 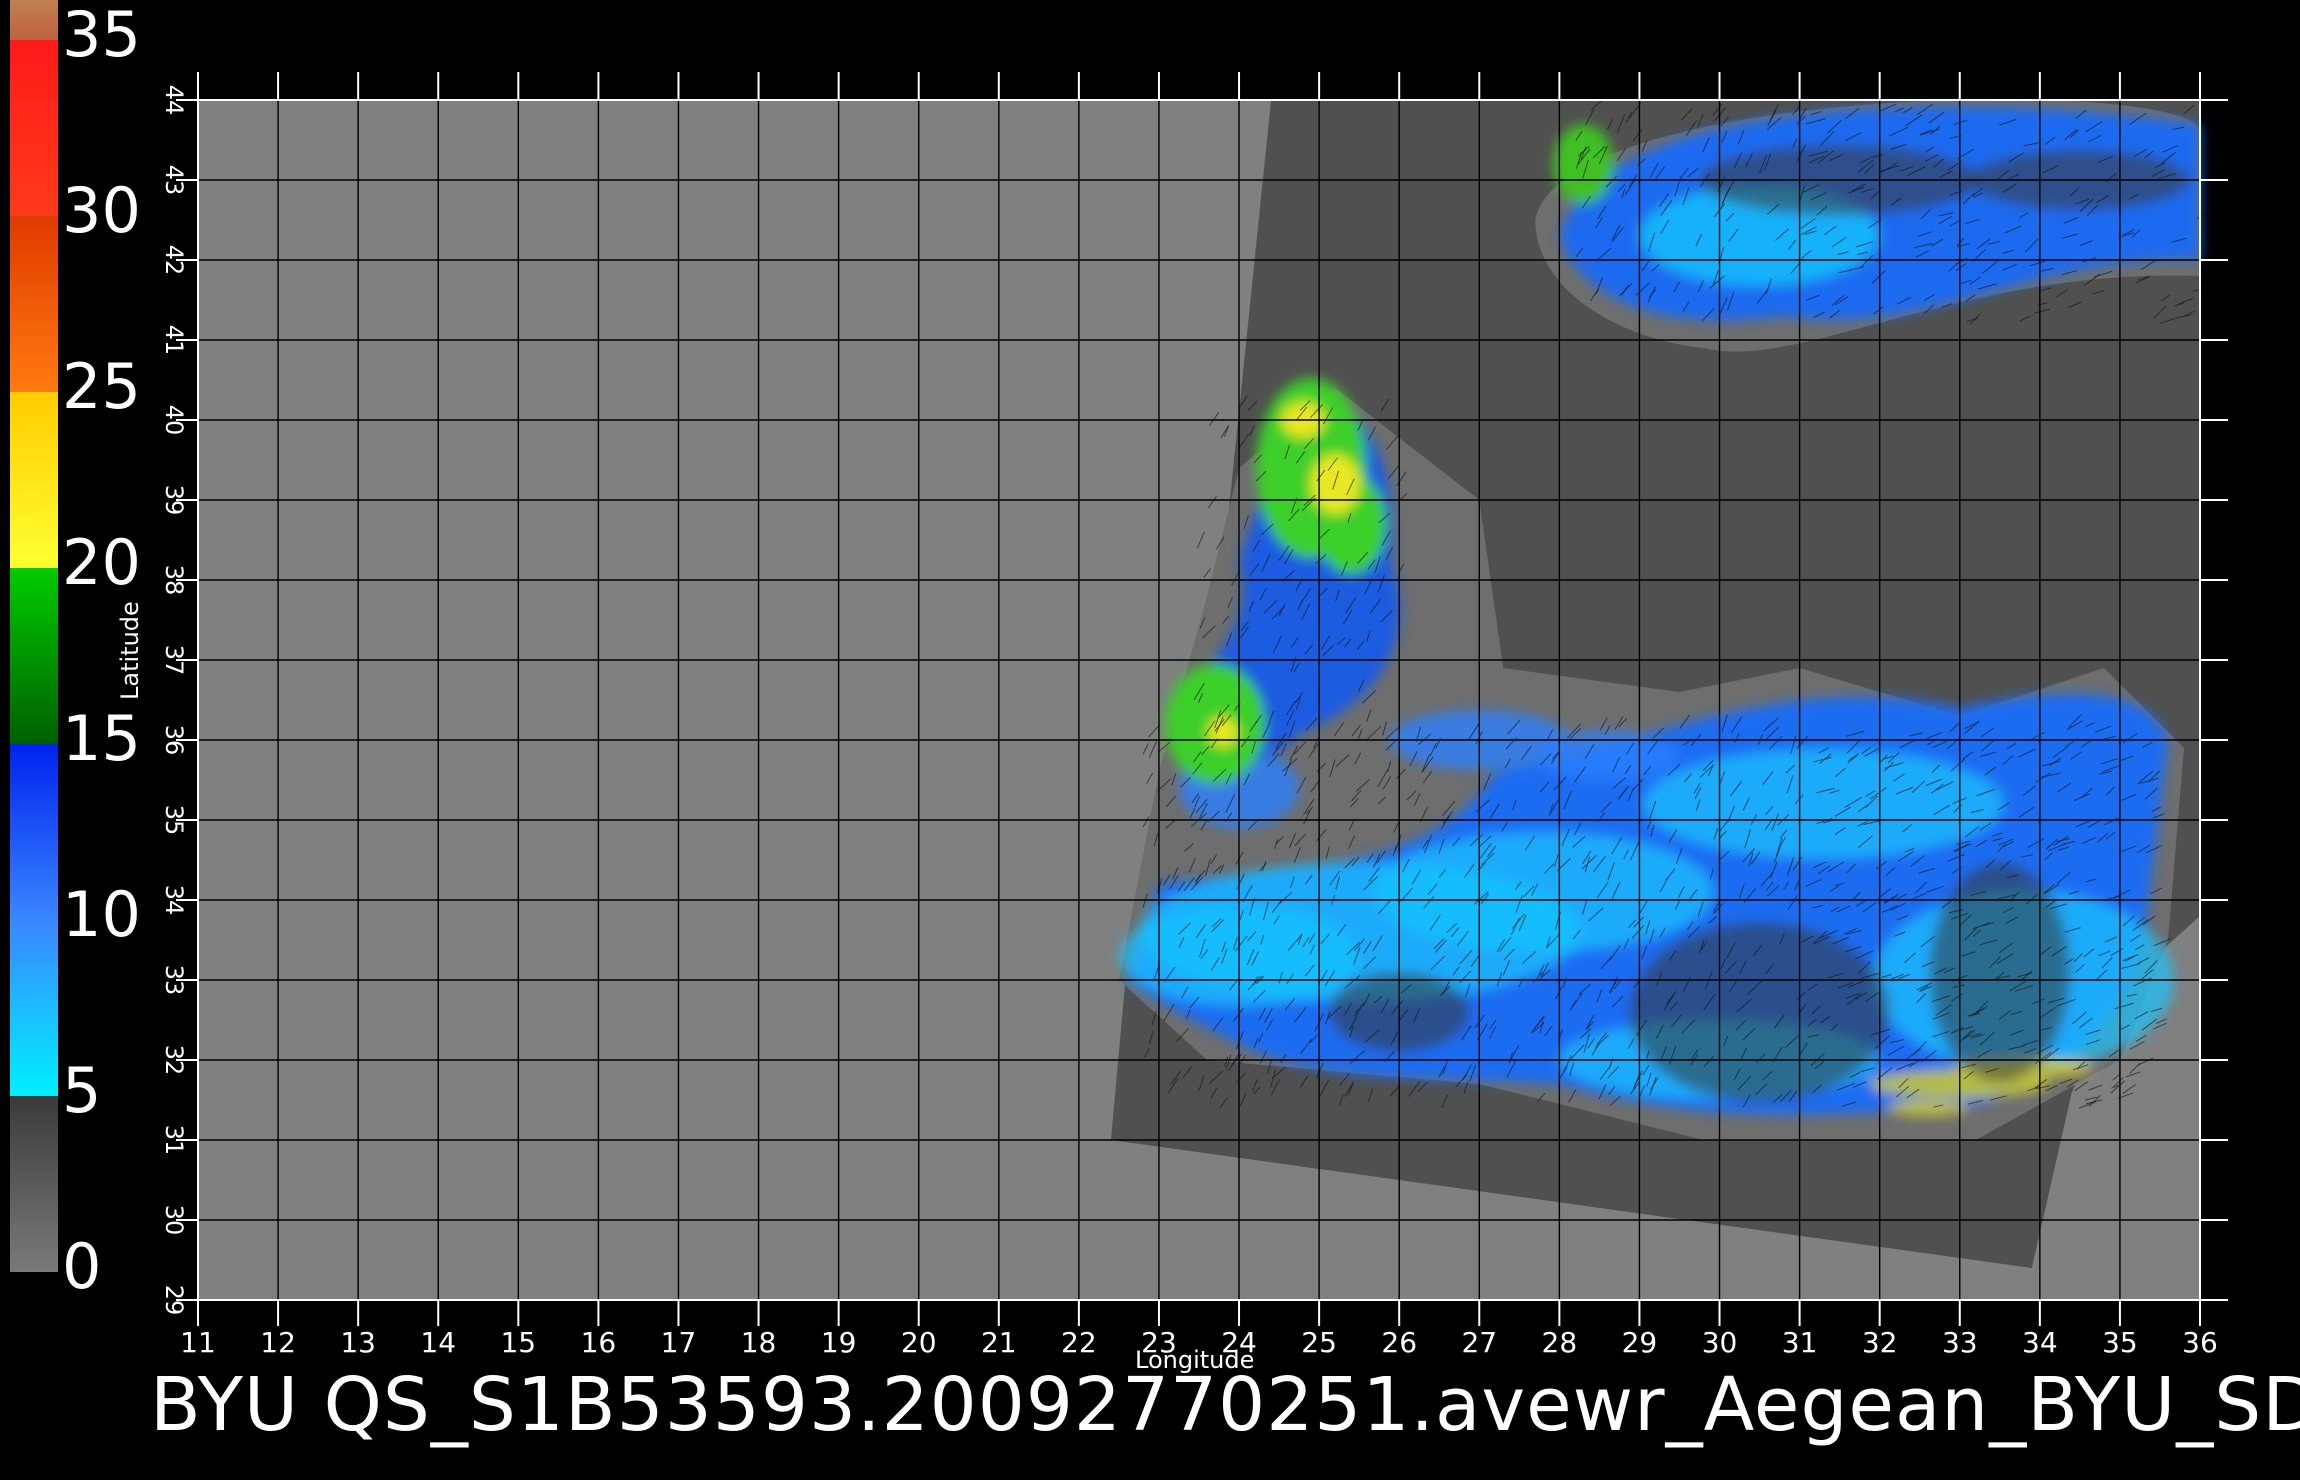 I want to click on longitude-tick-label: 34, so click(x=2040, y=1342).